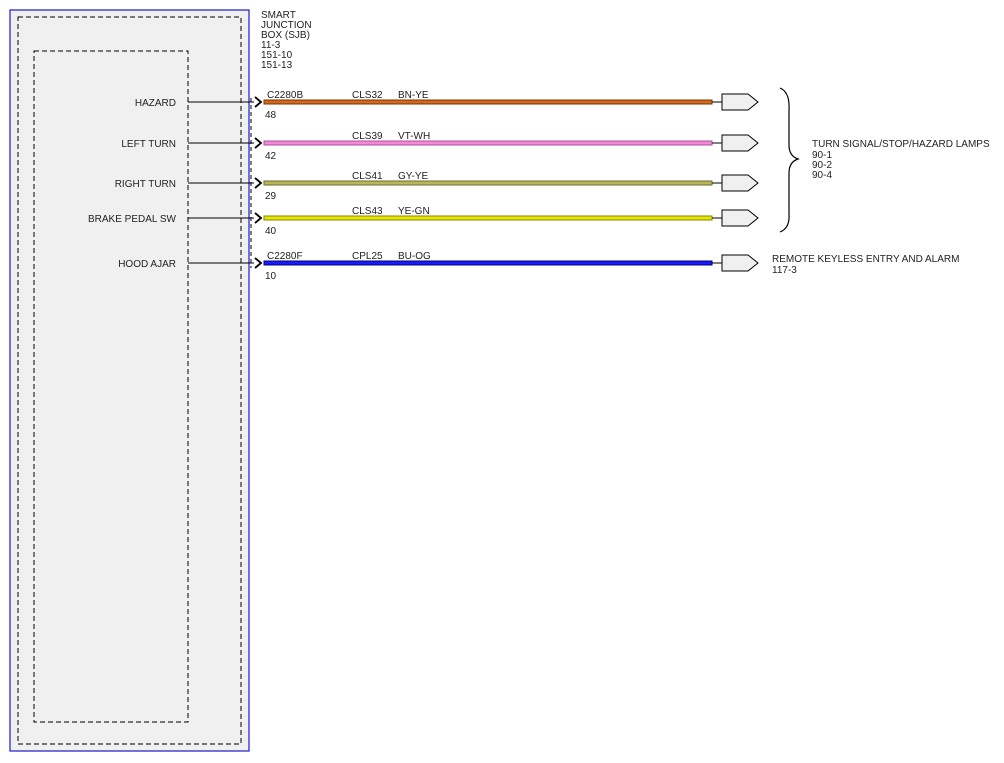 The height and width of the screenshot is (763, 1004). Describe the element at coordinates (901, 144) in the screenshot. I see `svg-text: TURN SIGNAL/STOP/HAZARD LAMPS` at that location.